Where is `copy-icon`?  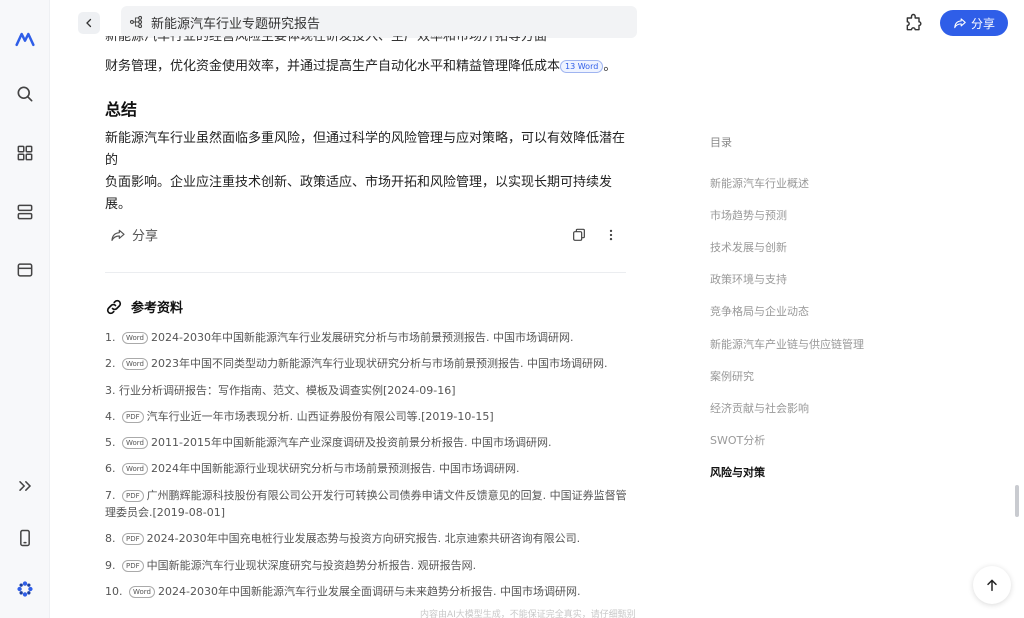 copy-icon is located at coordinates (579, 234).